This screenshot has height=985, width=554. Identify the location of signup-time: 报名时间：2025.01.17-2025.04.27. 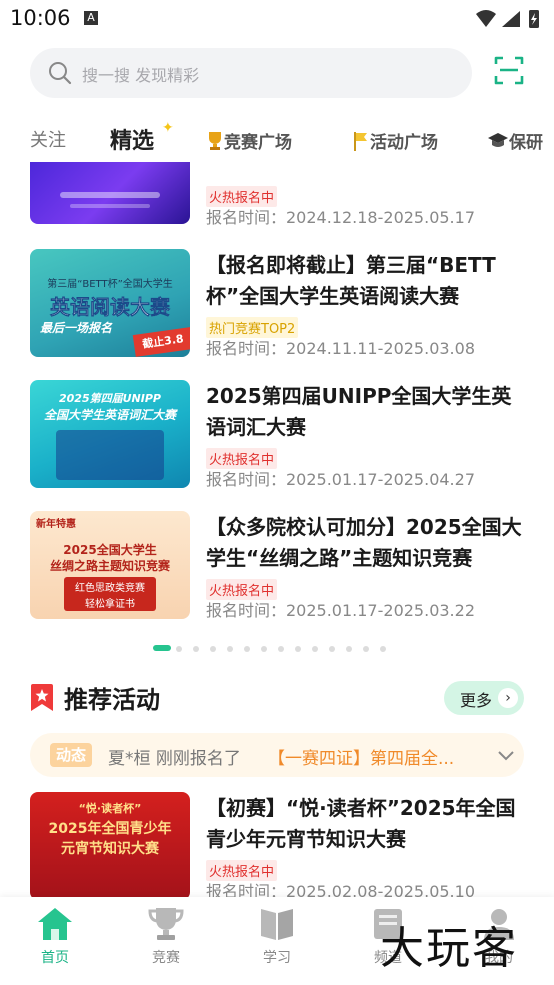
(340, 479).